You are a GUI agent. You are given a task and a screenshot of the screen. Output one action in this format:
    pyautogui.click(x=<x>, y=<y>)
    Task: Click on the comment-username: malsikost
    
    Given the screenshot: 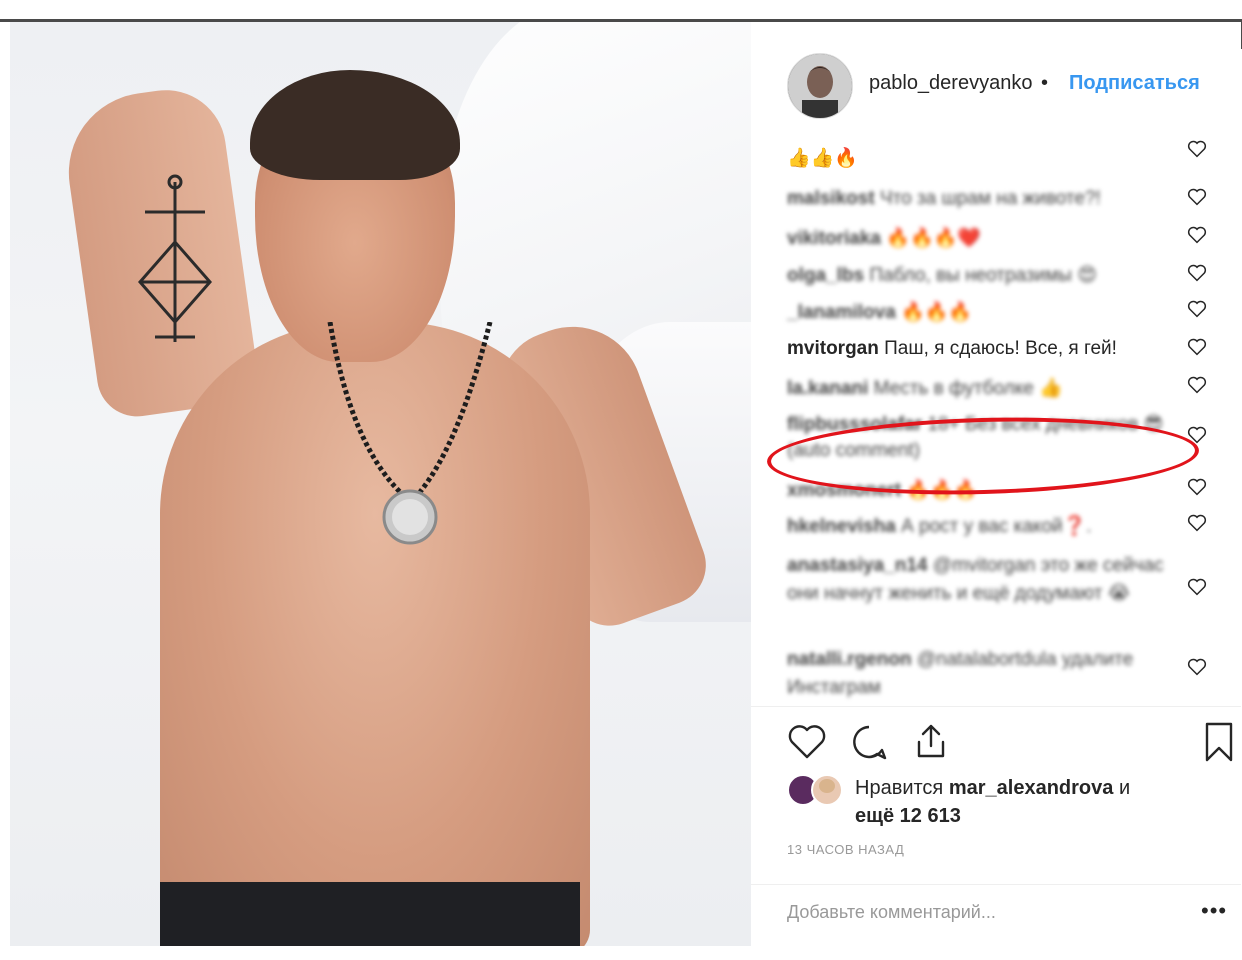 What is the action you would take?
    pyautogui.click(x=831, y=198)
    